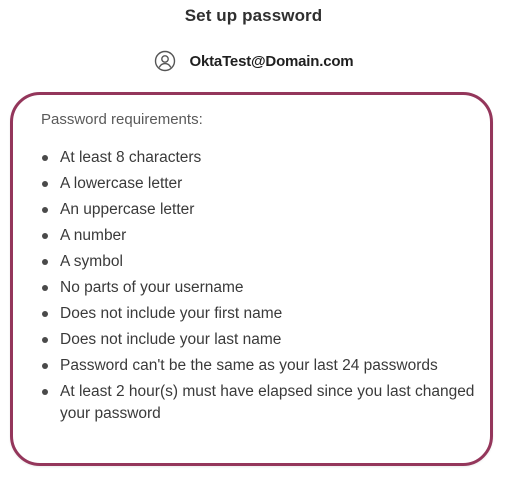 Image resolution: width=507 pixels, height=480 pixels. What do you see at coordinates (165, 61) in the screenshot?
I see `user-circle-icon` at bounding box center [165, 61].